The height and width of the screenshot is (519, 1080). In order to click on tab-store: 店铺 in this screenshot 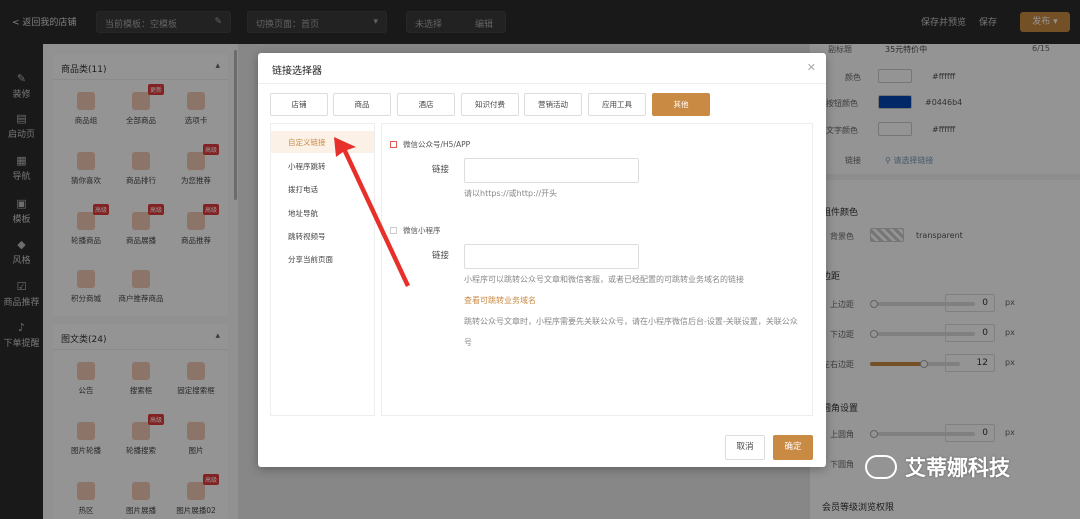, I will do `click(299, 104)`.